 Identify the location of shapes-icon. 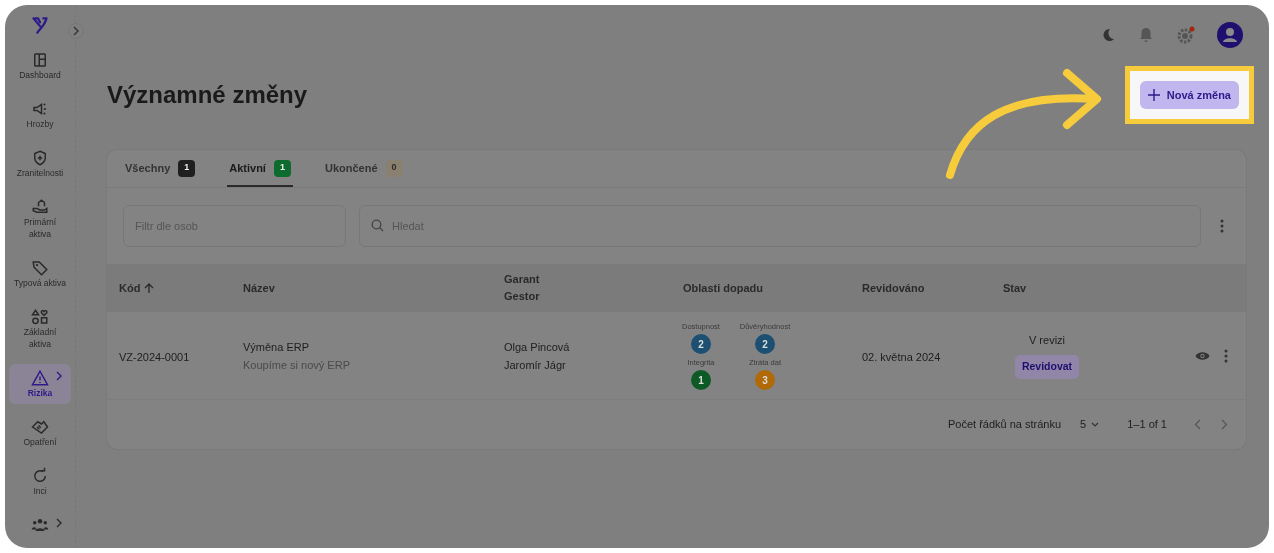
(40, 317).